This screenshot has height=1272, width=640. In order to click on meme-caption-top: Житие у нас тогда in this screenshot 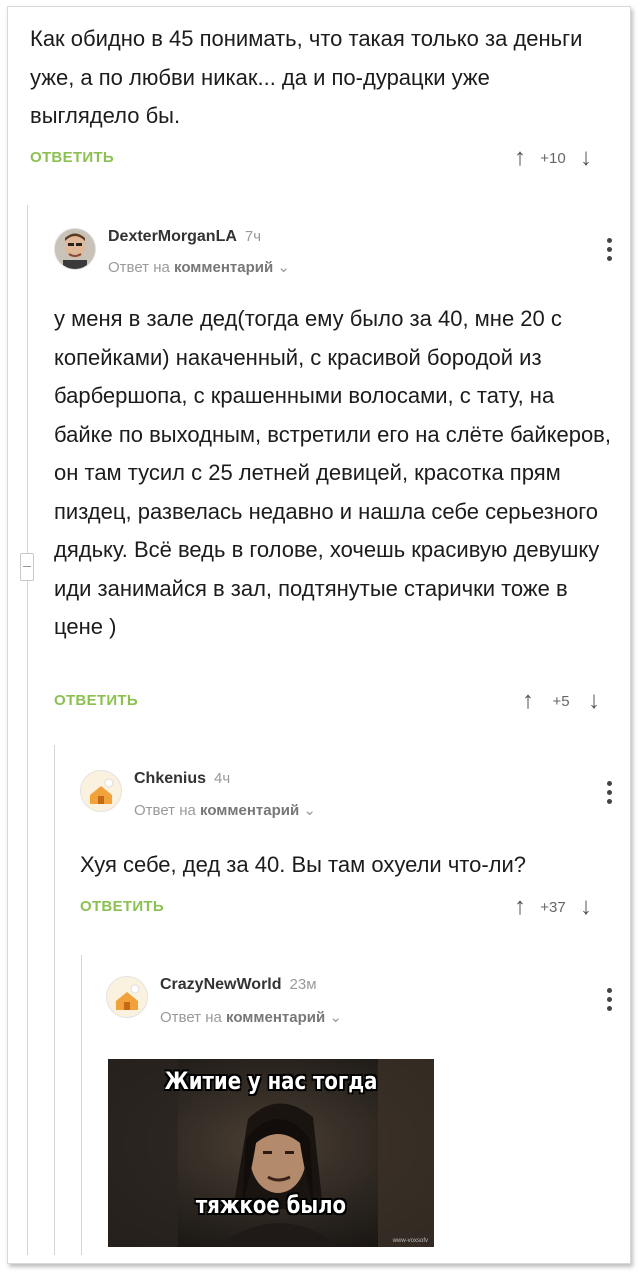, I will do `click(271, 1081)`.